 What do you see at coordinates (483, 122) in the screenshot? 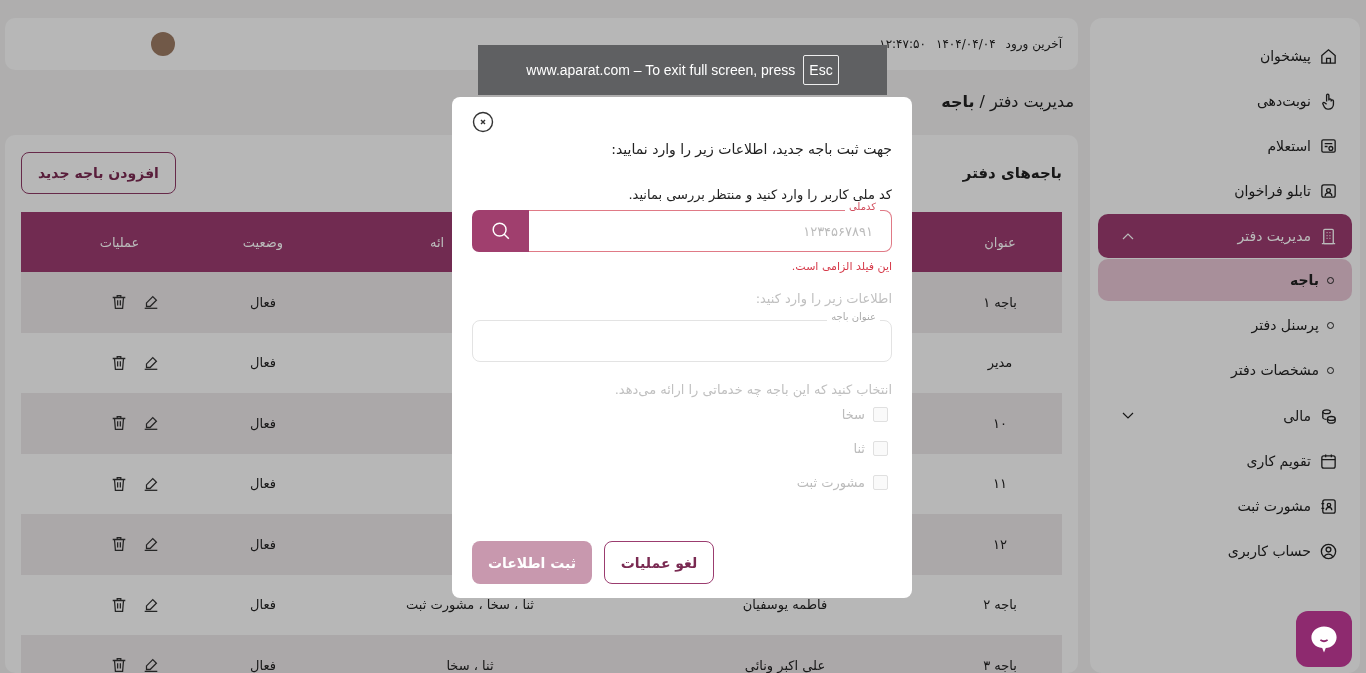
I see `close-icon` at bounding box center [483, 122].